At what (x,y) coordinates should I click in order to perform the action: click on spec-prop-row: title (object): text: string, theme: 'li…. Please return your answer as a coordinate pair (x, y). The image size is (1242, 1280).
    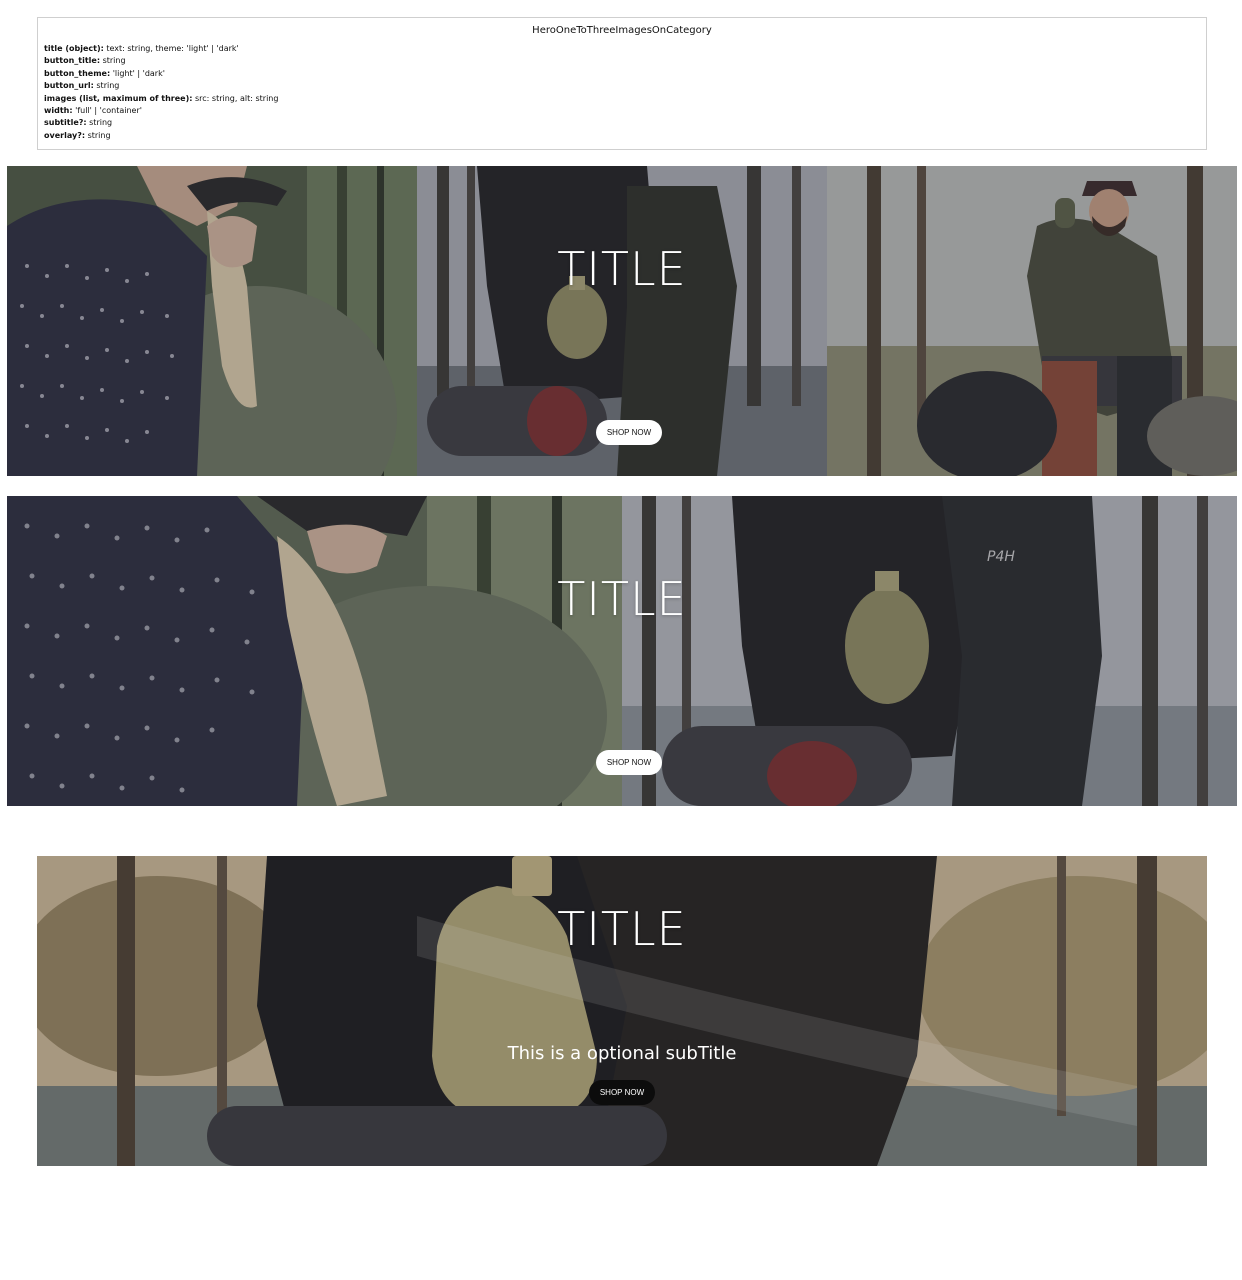
    Looking at the image, I should click on (622, 49).